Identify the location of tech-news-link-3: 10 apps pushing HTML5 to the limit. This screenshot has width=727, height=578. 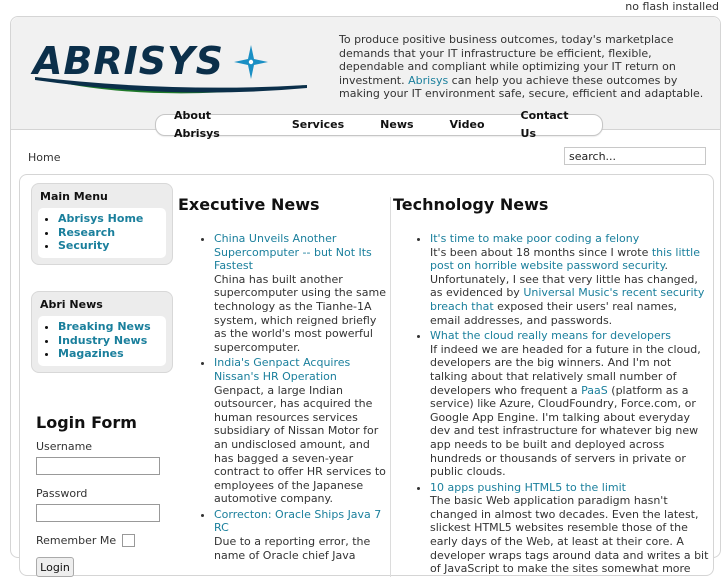
(528, 487).